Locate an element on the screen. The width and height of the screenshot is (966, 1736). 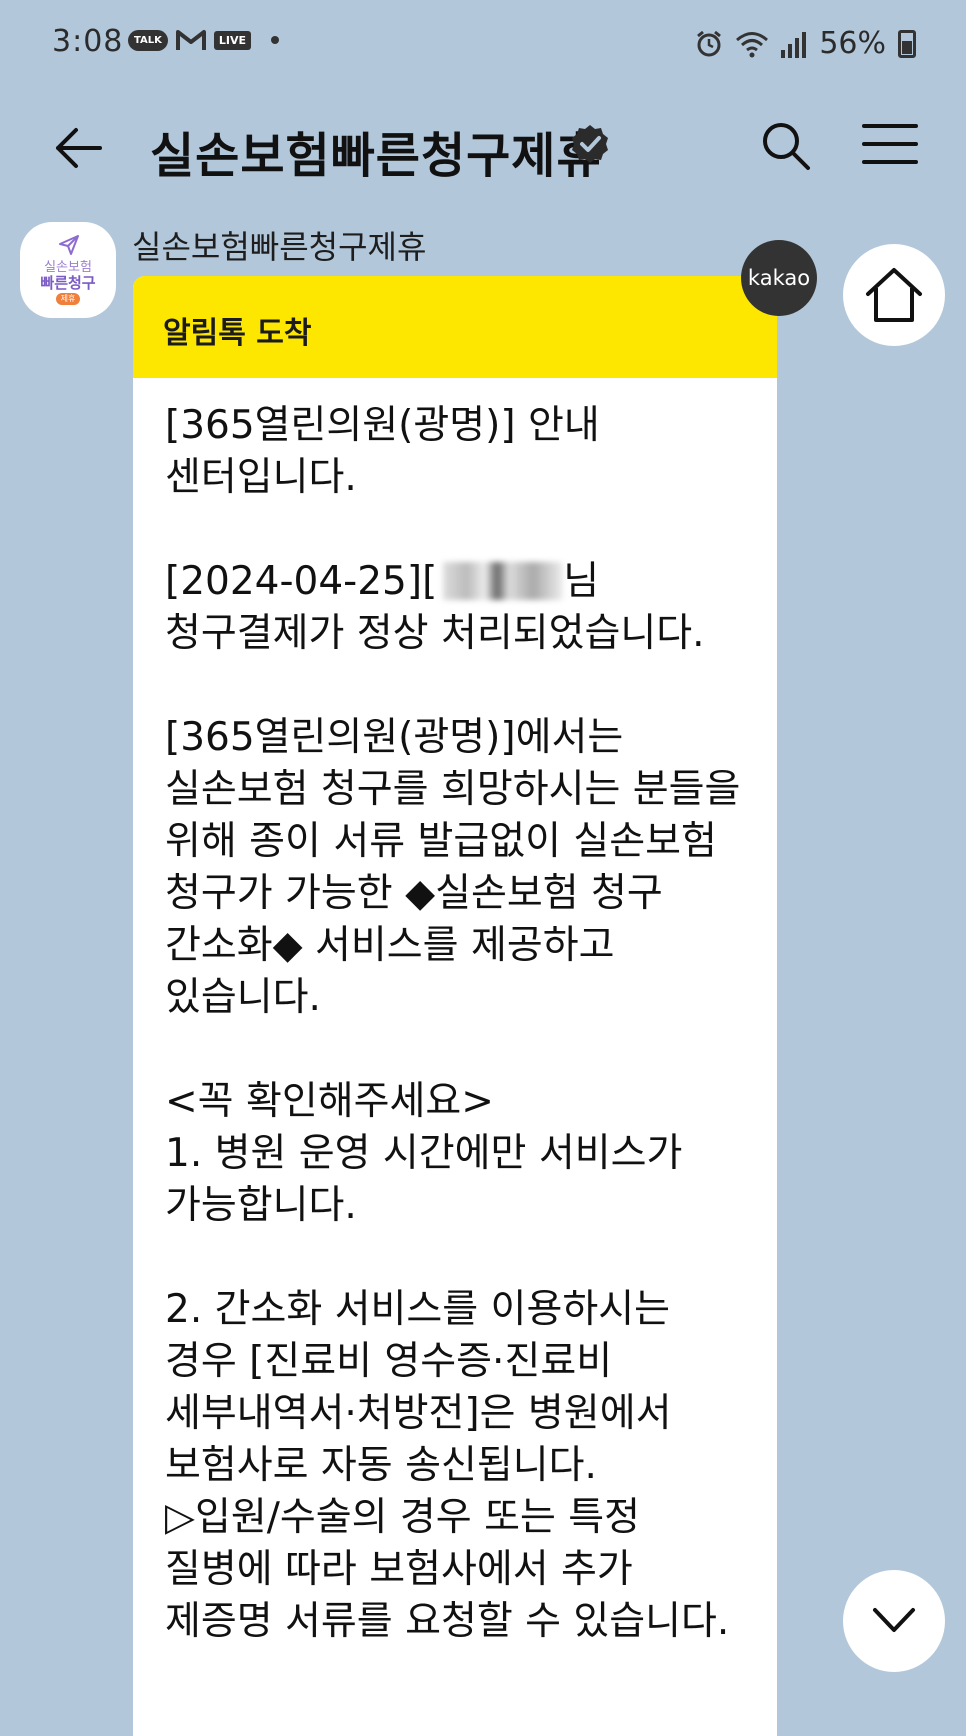
battery-icon is located at coordinates (907, 43).